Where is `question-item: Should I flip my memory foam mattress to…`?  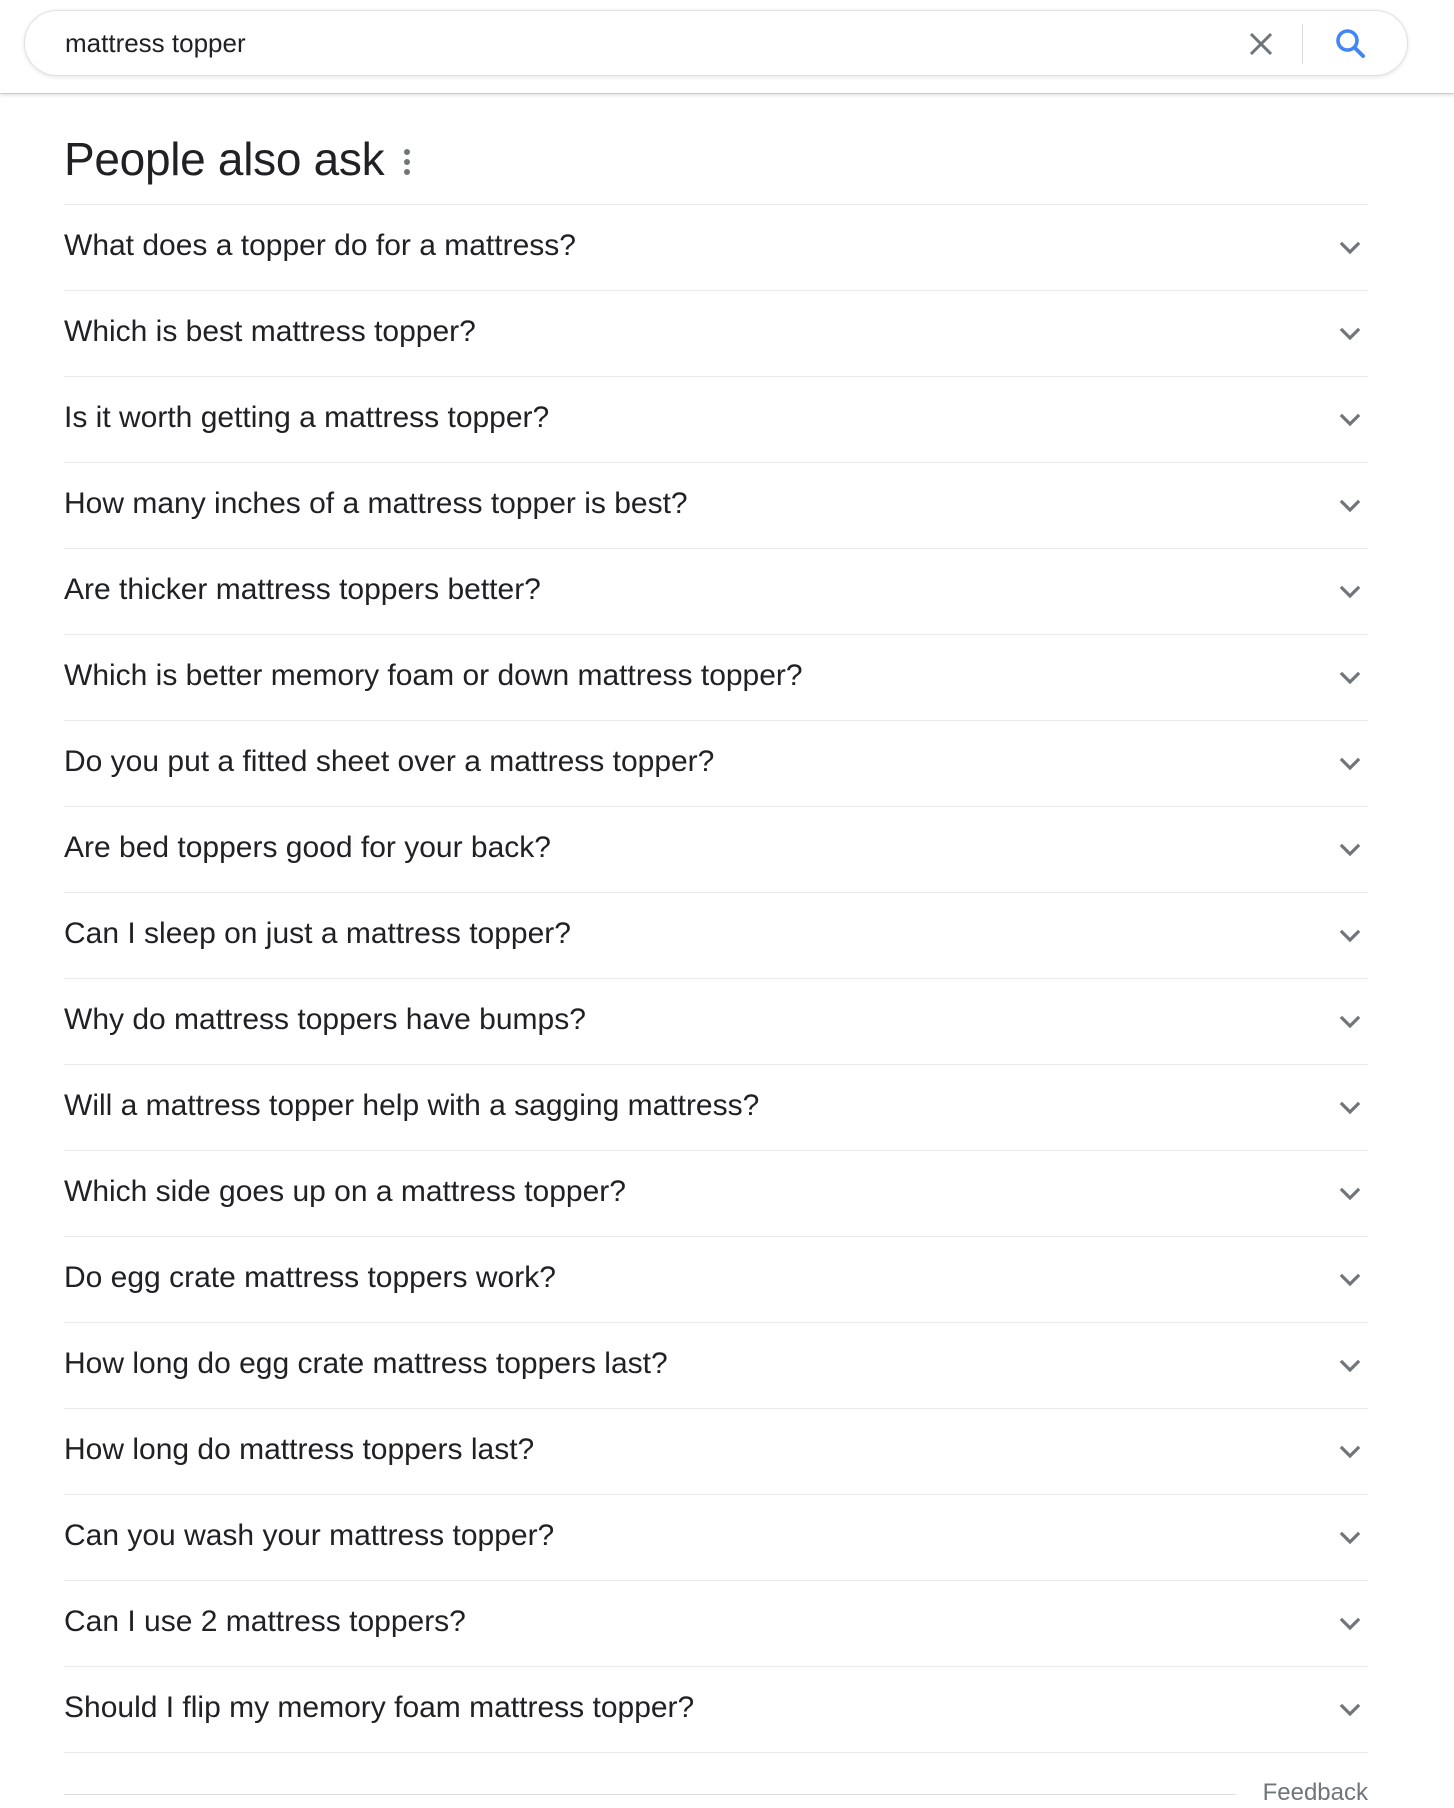 question-item: Should I flip my memory foam mattress to… is located at coordinates (716, 1710).